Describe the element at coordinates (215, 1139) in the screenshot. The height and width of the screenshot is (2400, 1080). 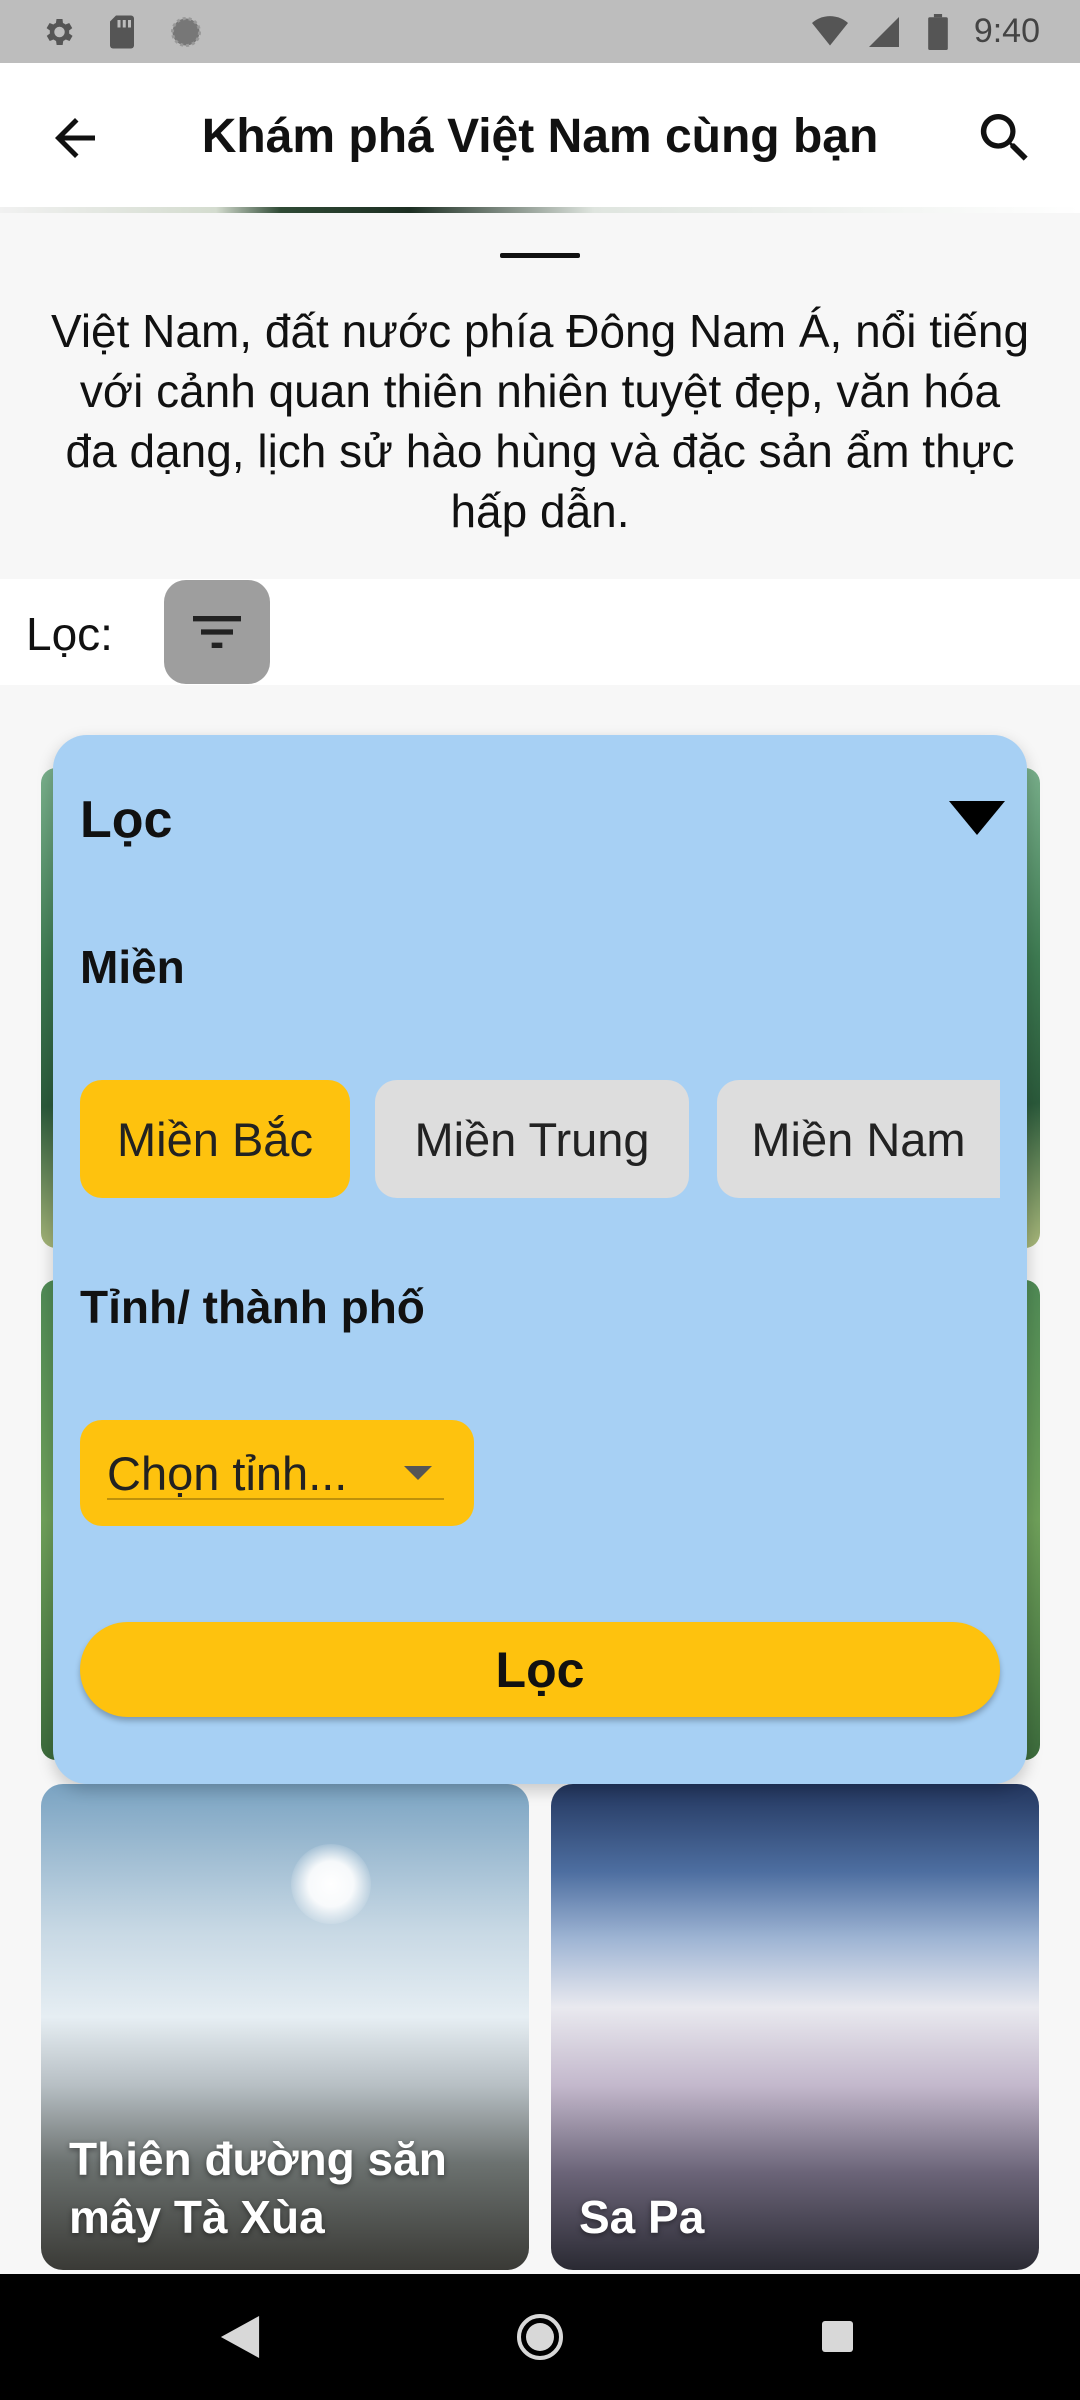
I see `region-chip-mien-bac: Miền Bắc` at that location.